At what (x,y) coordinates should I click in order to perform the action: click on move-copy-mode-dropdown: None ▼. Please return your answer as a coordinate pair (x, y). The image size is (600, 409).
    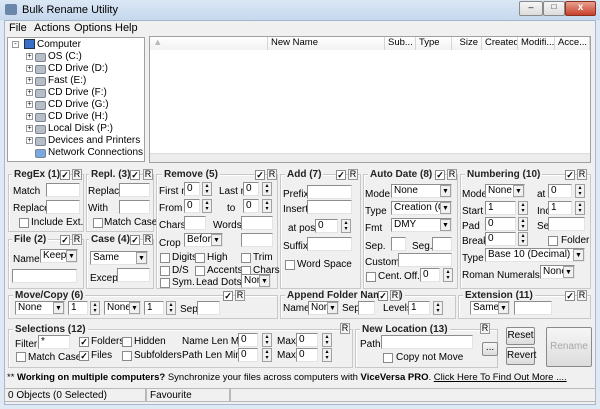
    Looking at the image, I should click on (40, 308).